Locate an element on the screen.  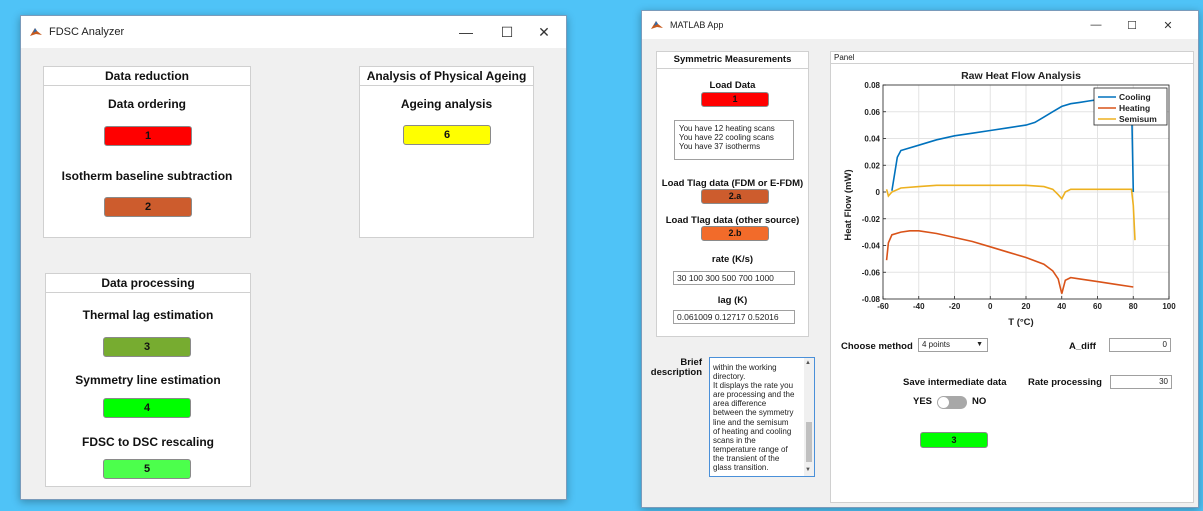
save-intermediate-label: Save intermediate data is located at coordinates (955, 382).